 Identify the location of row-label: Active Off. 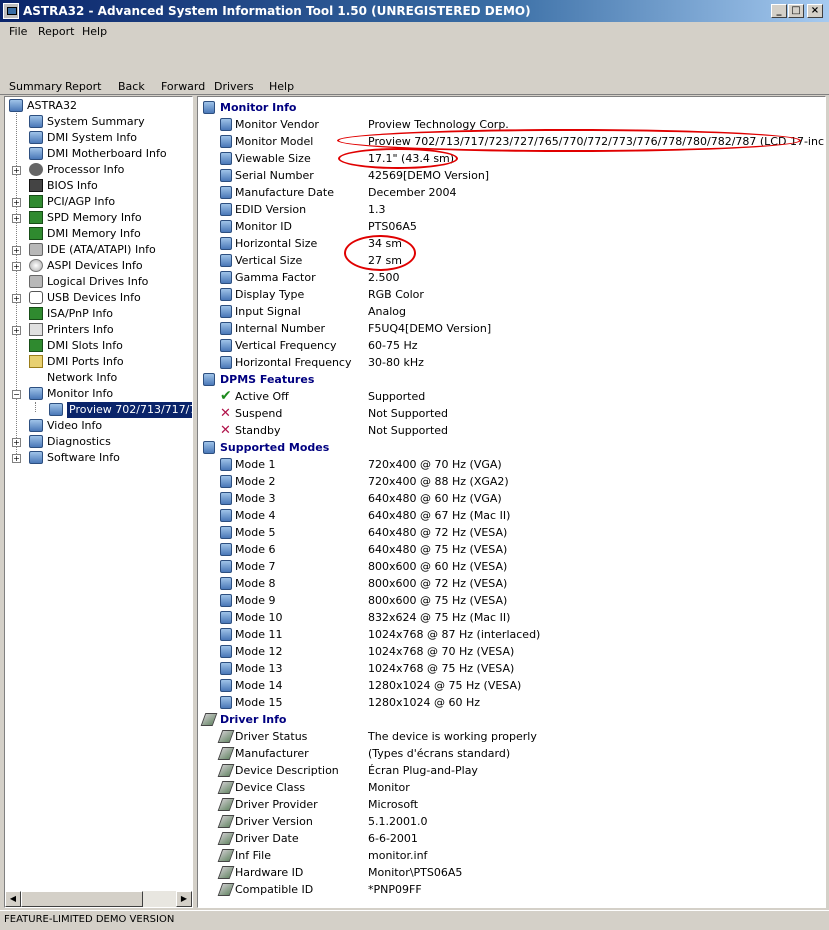
(262, 396).